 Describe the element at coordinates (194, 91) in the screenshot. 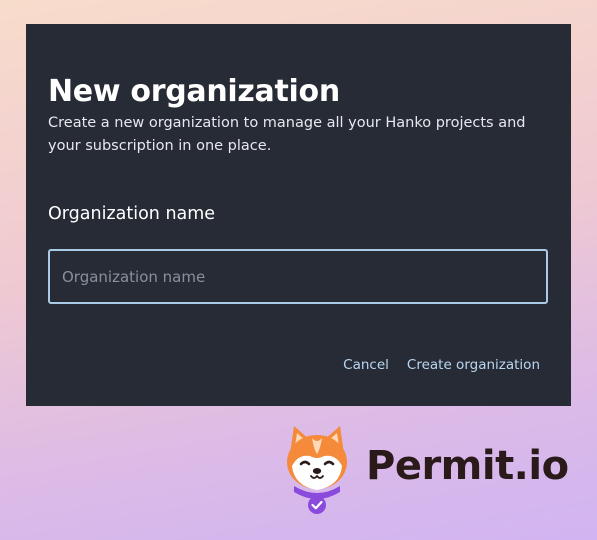

I see `dialog-title: New organization` at that location.